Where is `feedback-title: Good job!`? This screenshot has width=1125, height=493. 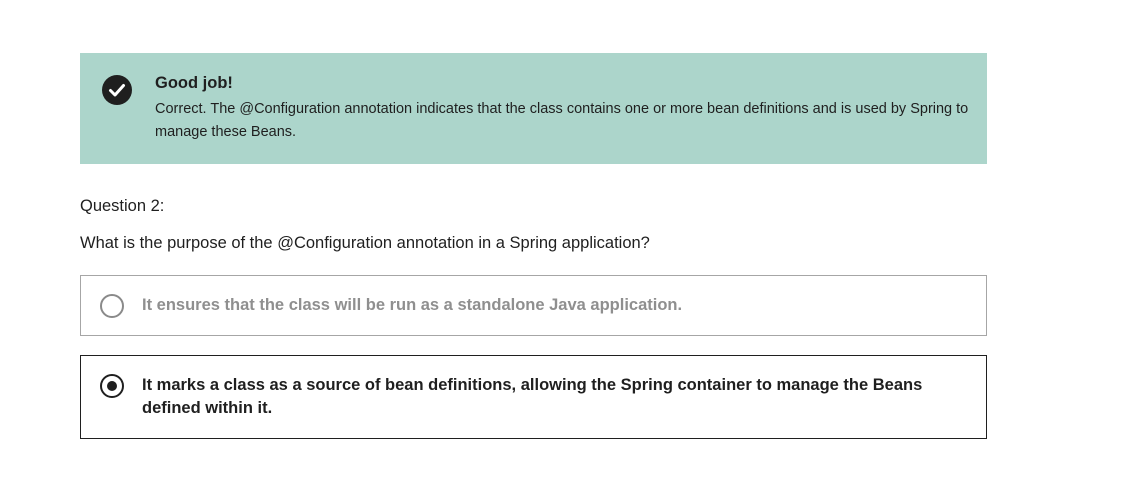 feedback-title: Good job! is located at coordinates (194, 83).